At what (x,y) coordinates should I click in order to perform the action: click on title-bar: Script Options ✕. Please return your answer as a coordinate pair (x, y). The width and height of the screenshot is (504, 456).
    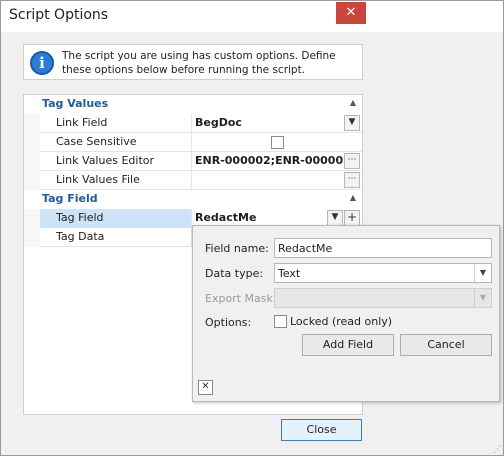
    Looking at the image, I should click on (252, 16).